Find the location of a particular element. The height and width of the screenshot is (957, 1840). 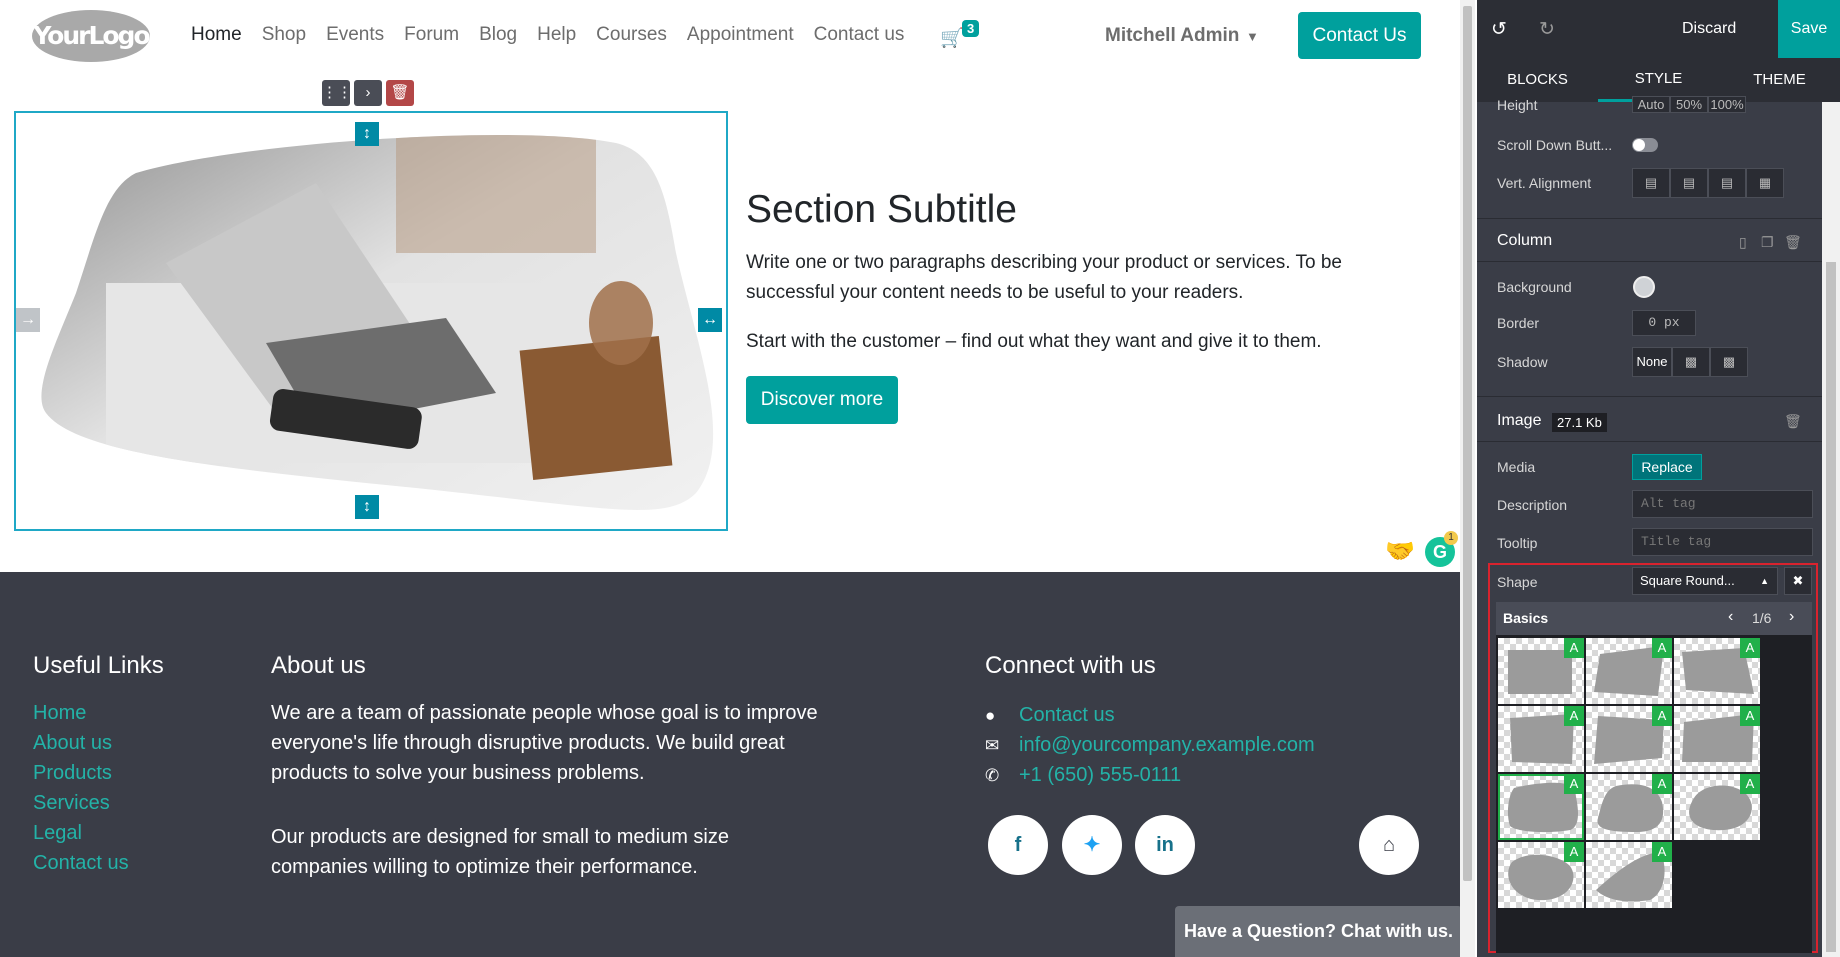

shape-thumb-10: A is located at coordinates (1541, 875).